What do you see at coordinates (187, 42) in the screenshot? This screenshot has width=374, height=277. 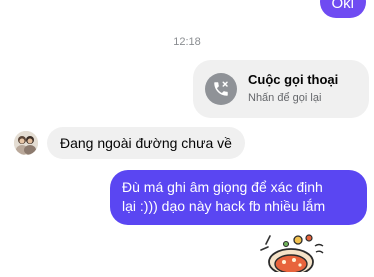 I see `message-timestamp: 12:18` at bounding box center [187, 42].